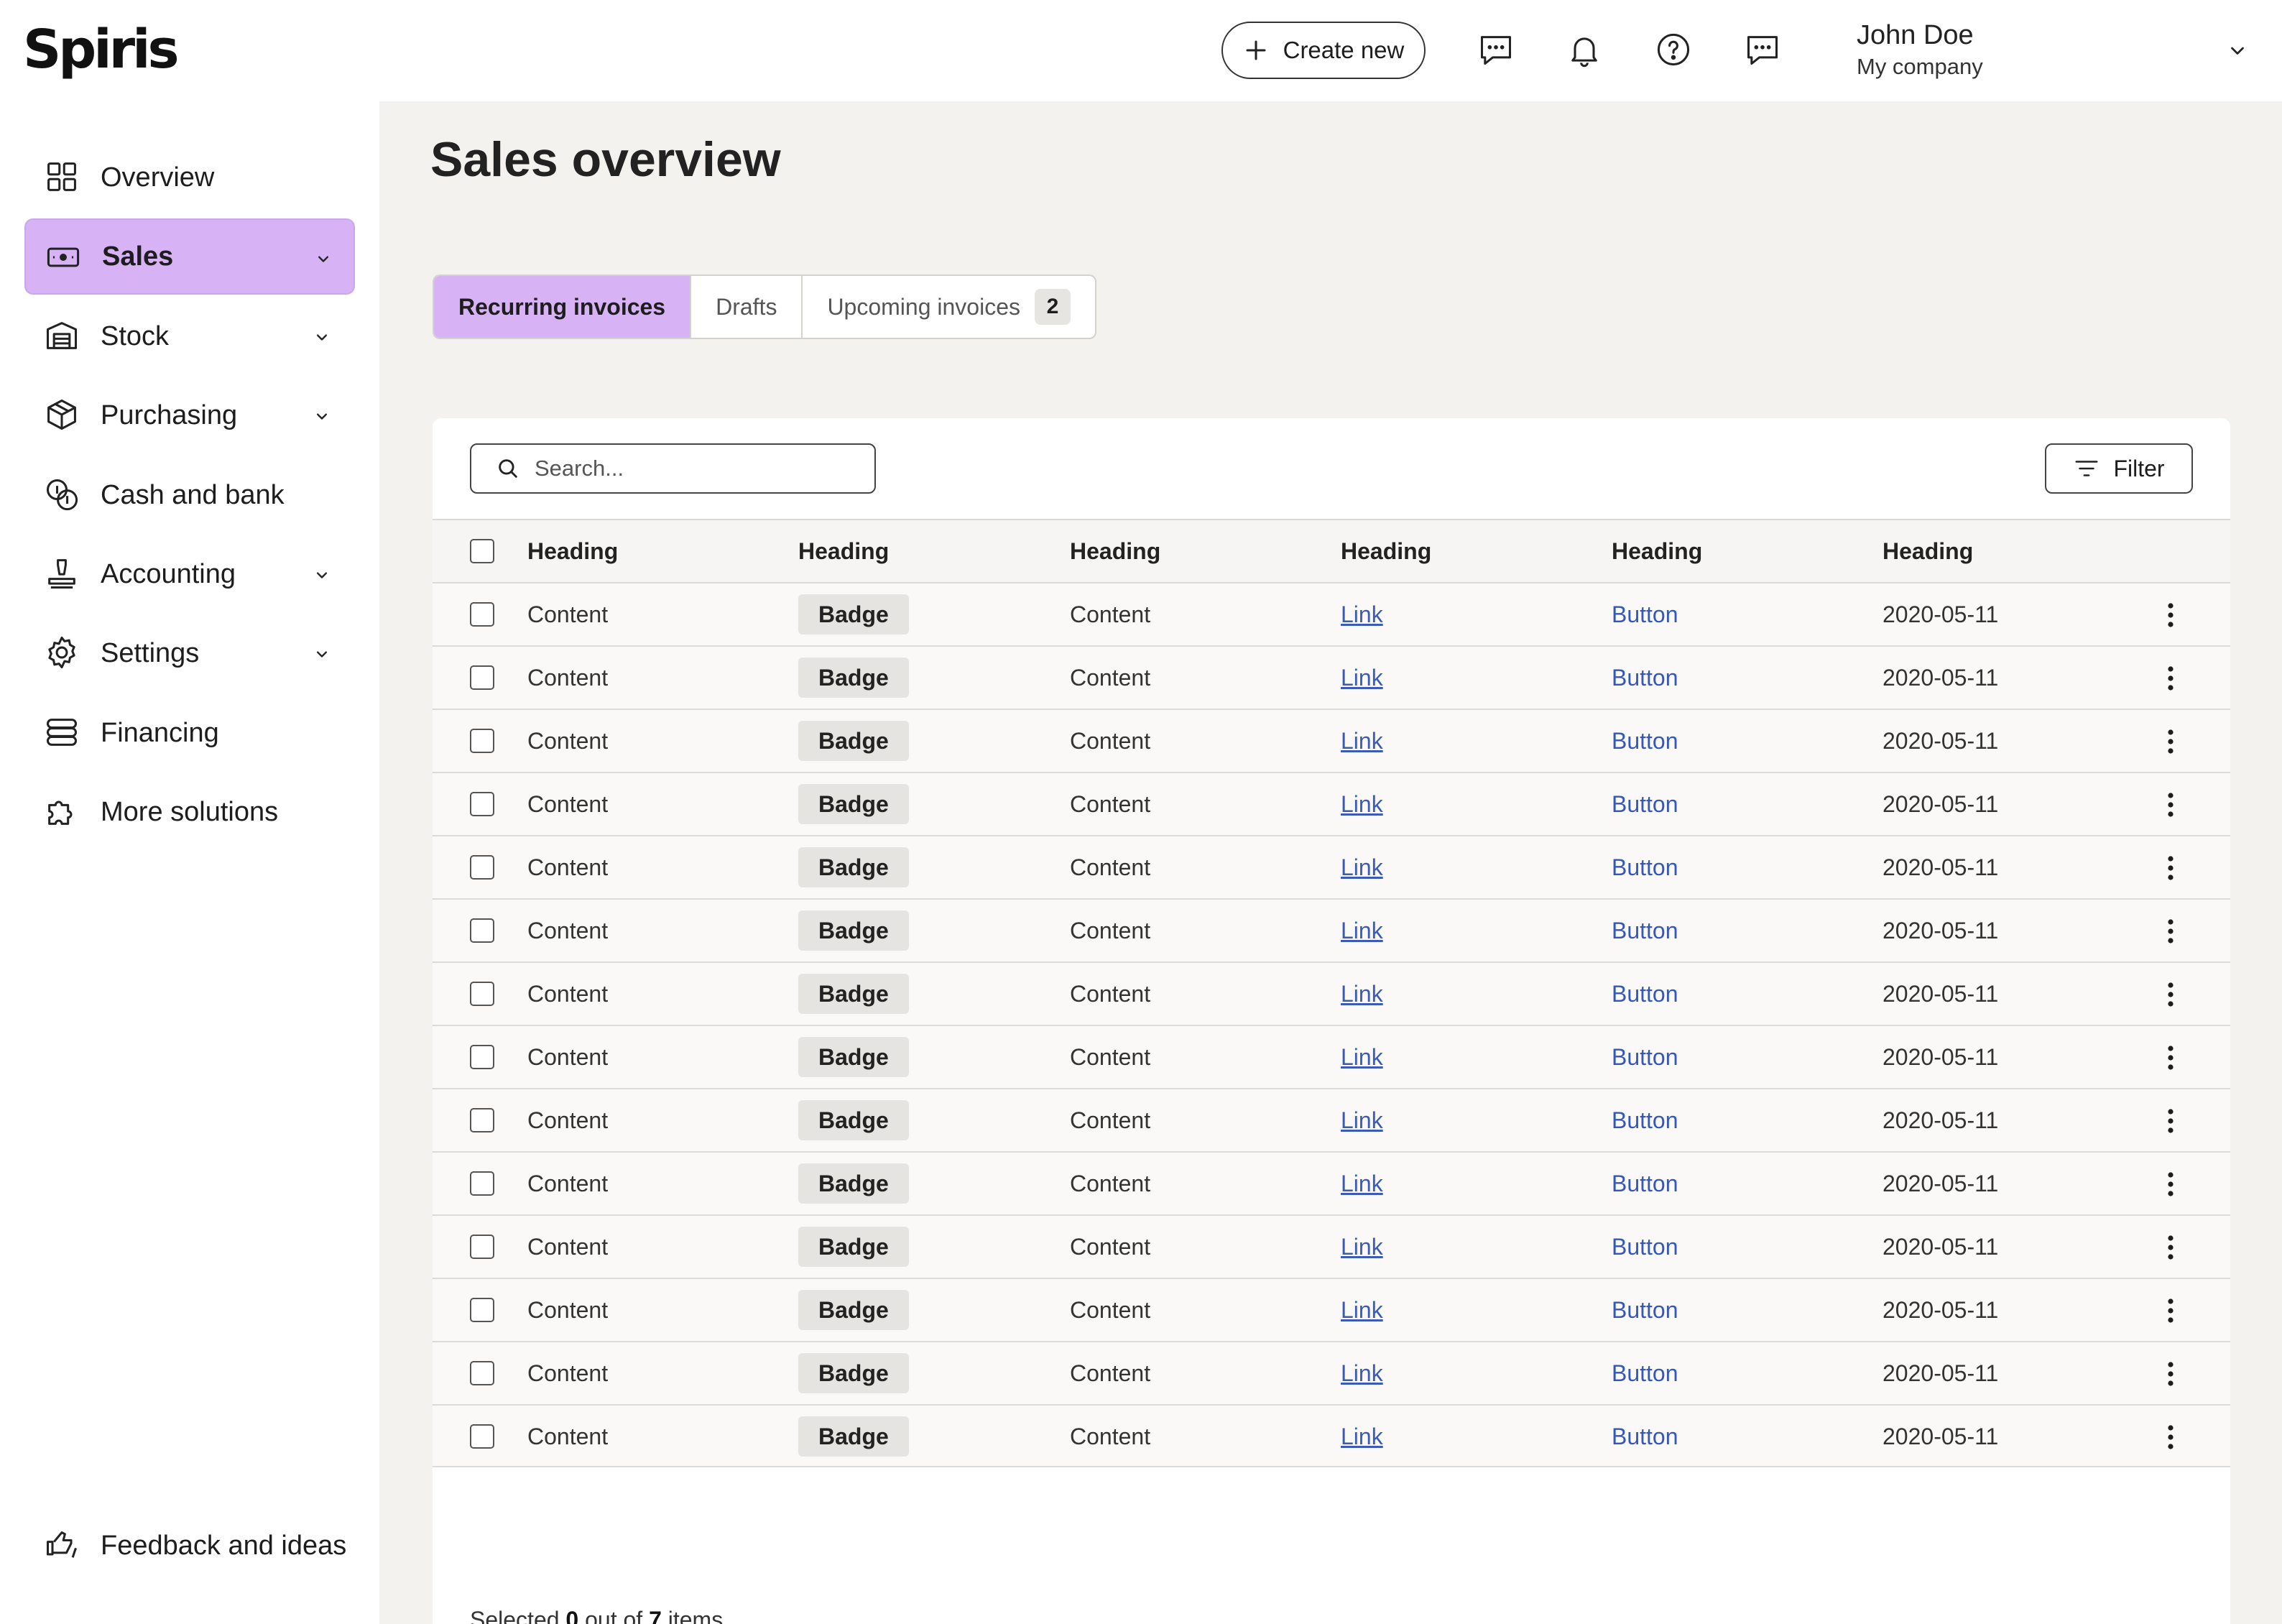  What do you see at coordinates (747, 307) in the screenshot?
I see `tab-drafts: Drafts` at bounding box center [747, 307].